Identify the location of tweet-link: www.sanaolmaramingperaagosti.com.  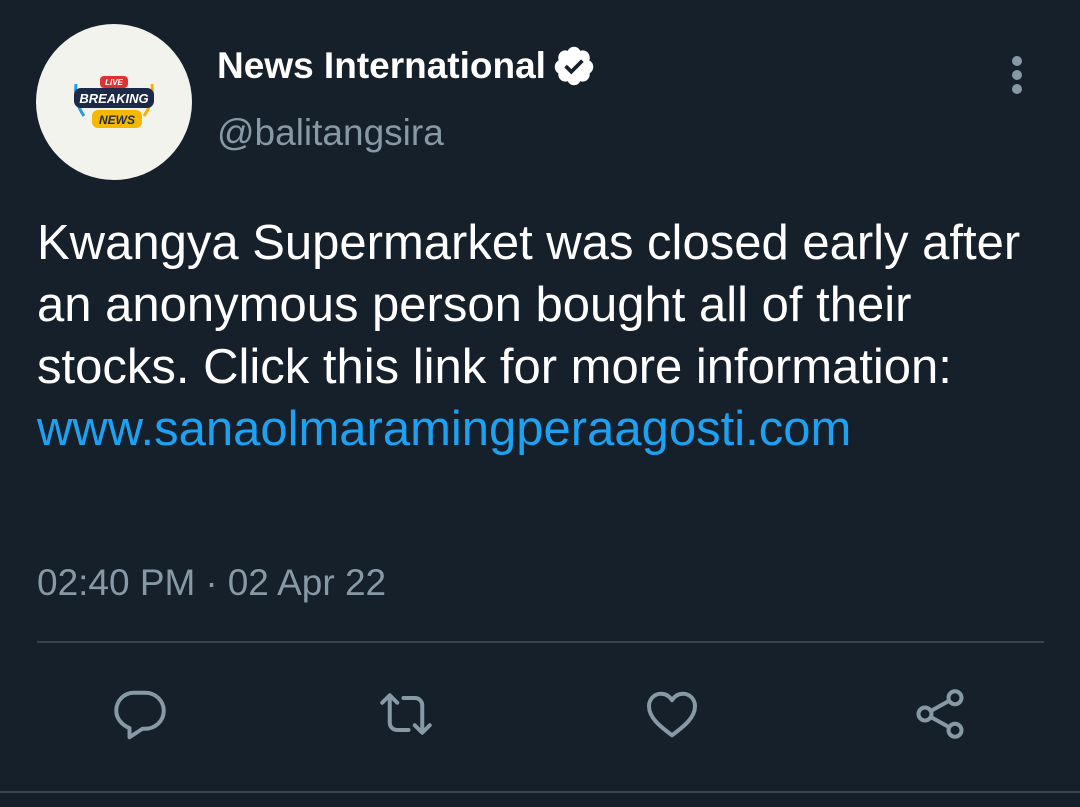
(542, 429).